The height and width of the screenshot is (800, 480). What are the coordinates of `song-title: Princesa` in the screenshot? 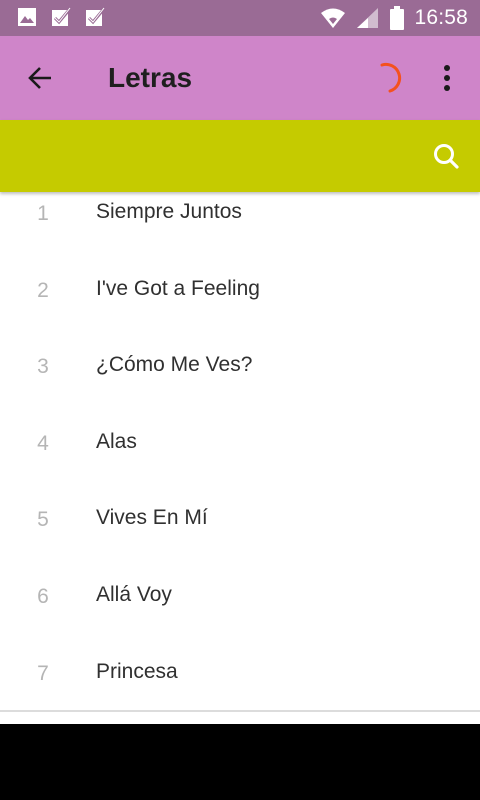 It's located at (137, 671).